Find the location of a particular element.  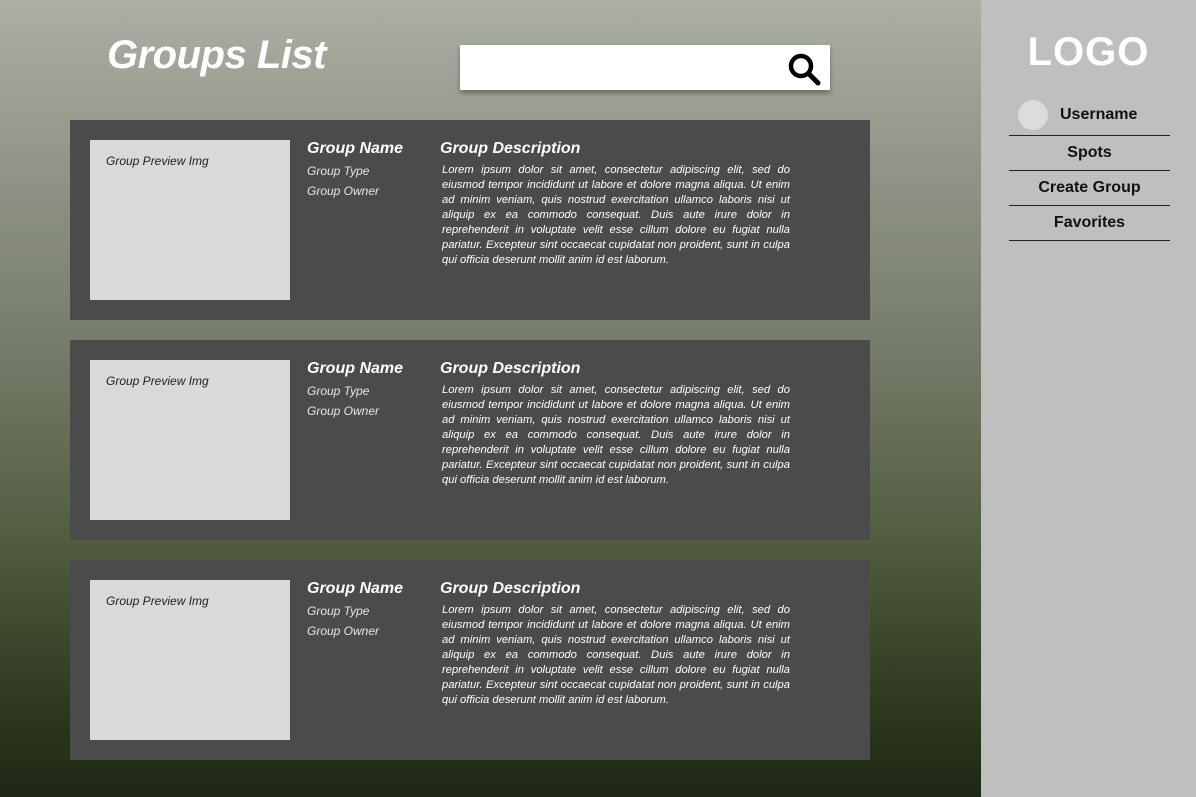

username: Username is located at coordinates (1098, 115).